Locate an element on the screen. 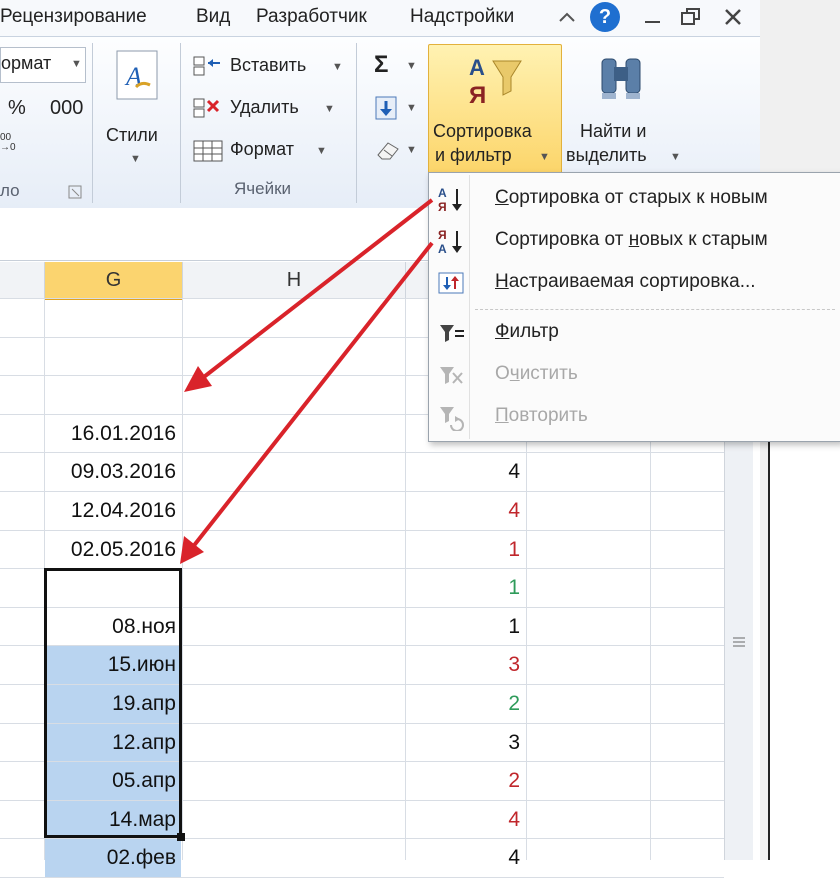 This screenshot has width=840, height=878. annotation-arrows is located at coordinates (307, 381).